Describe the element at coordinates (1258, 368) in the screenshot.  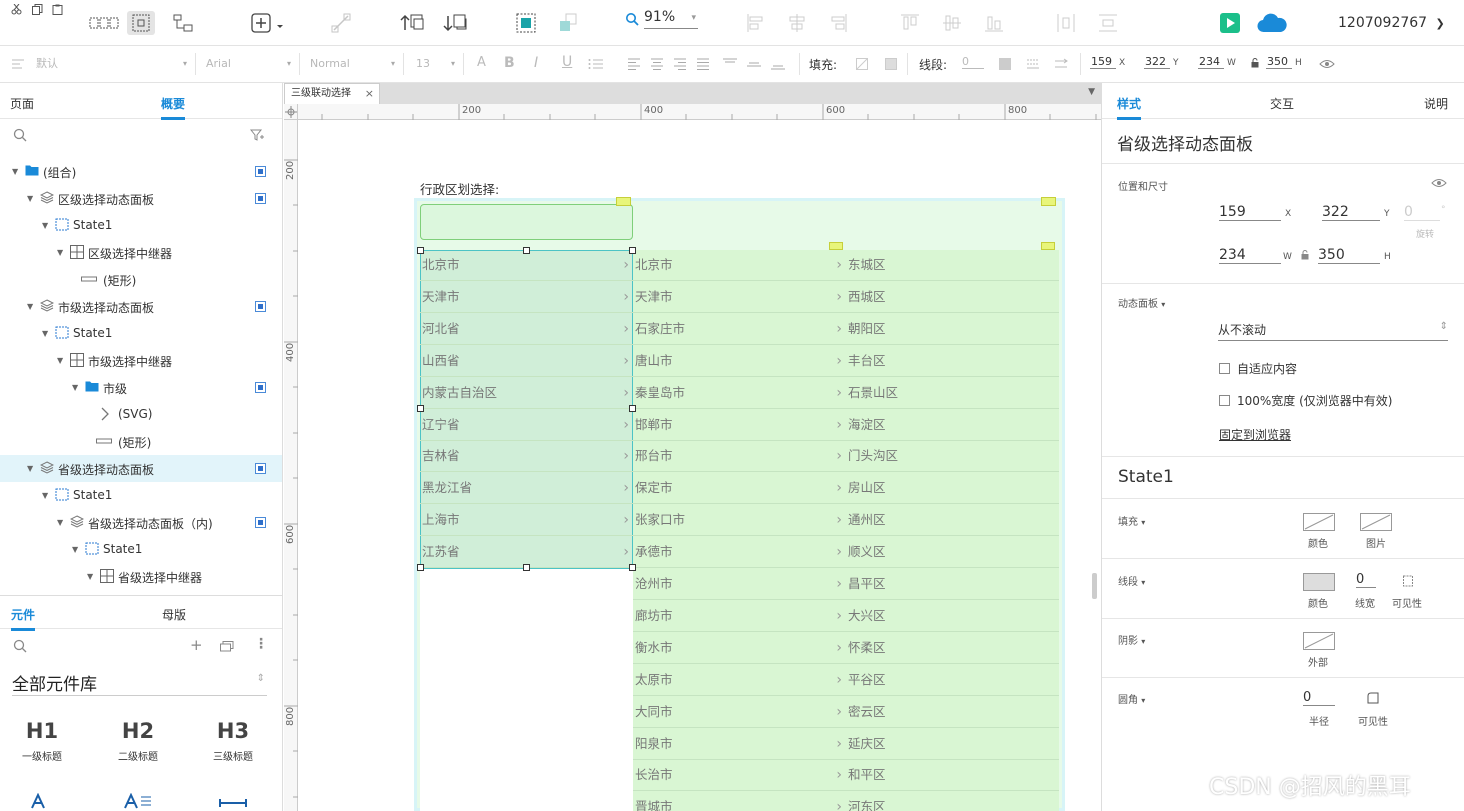
I see `fit-content-checkbox: 自适应内容` at that location.